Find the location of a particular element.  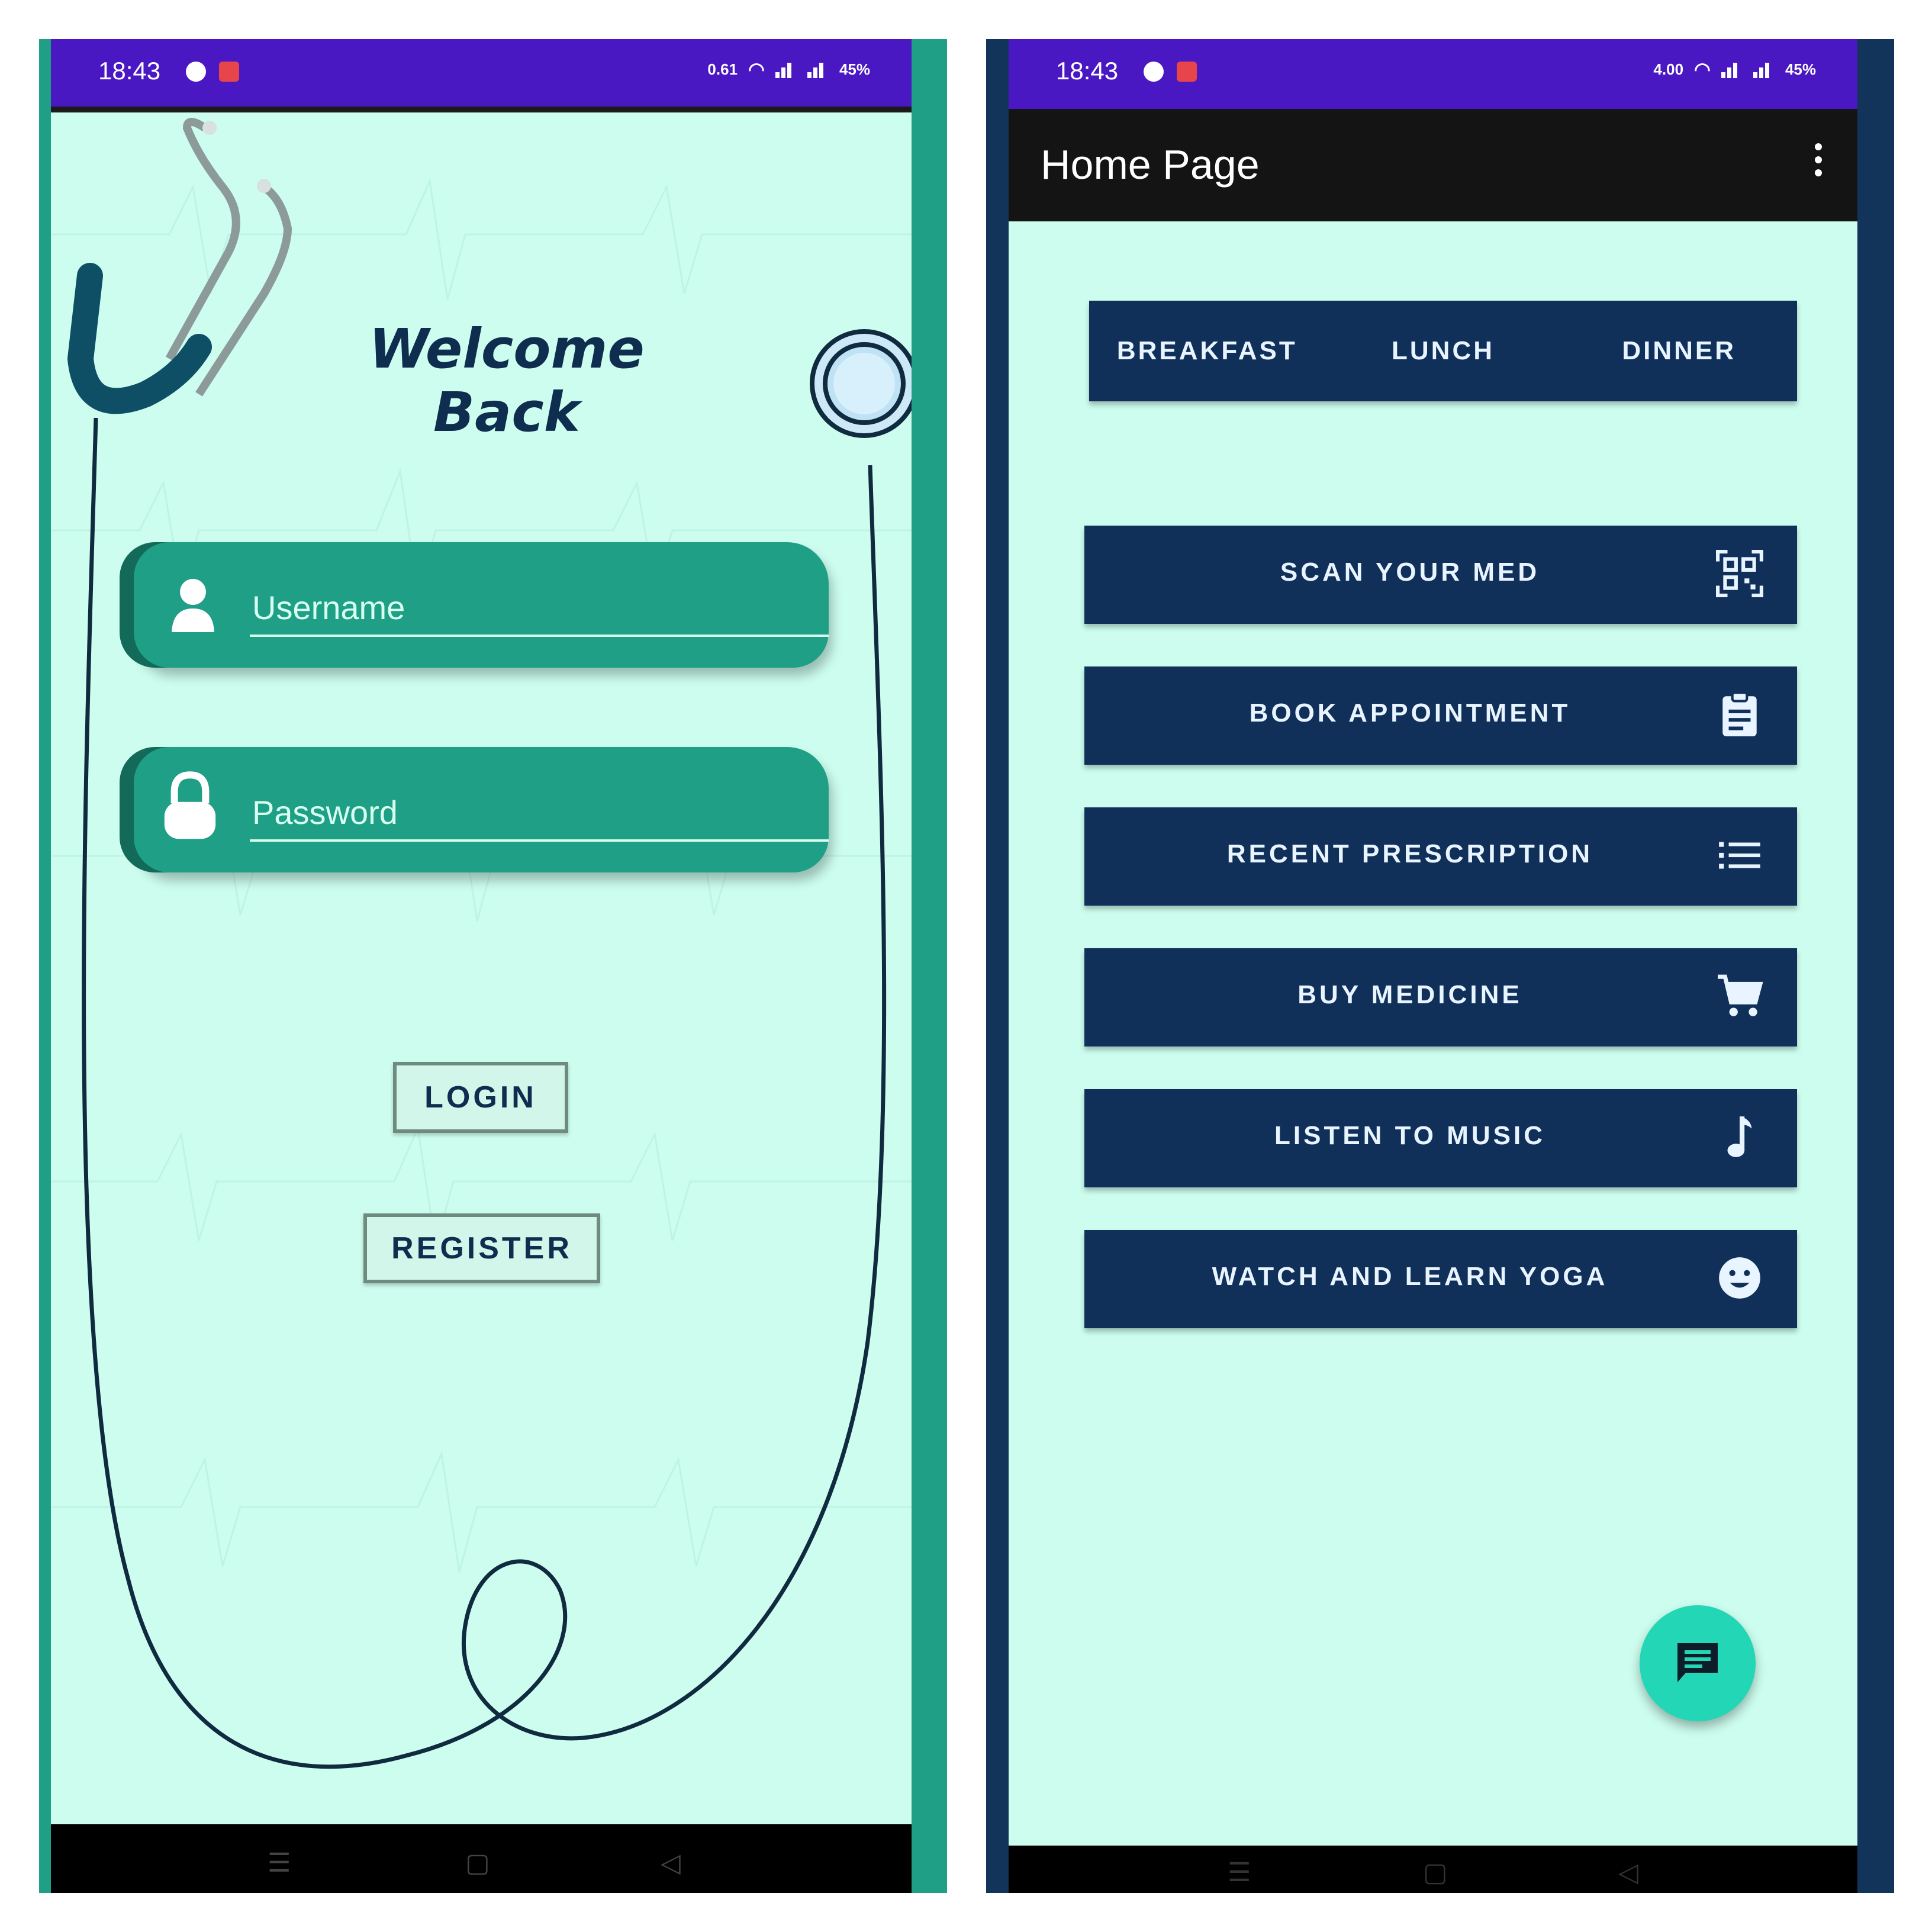

scan-your-med-button: SCAN YOUR MED is located at coordinates (1440, 575).